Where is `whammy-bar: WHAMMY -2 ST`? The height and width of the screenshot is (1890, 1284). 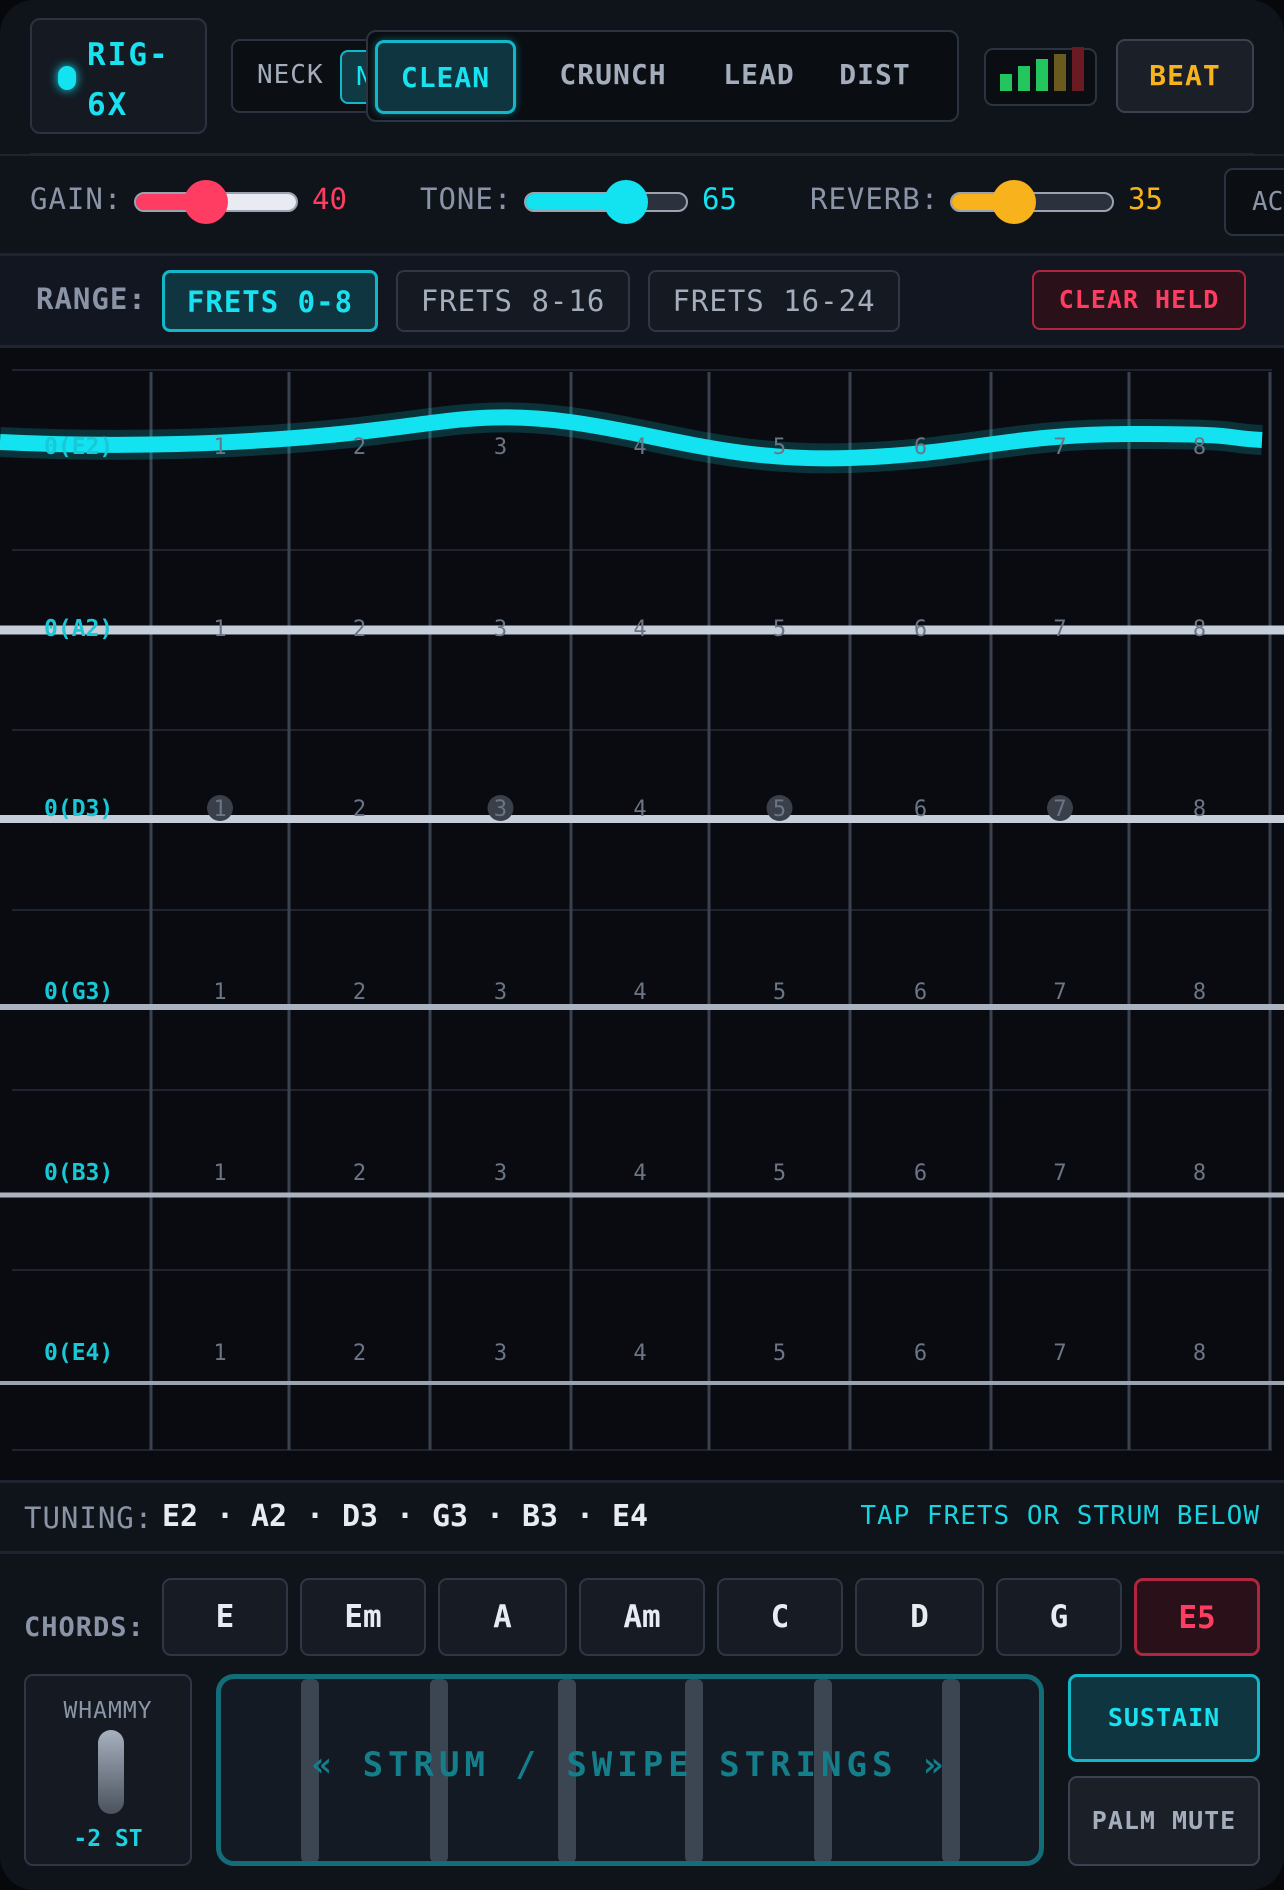 whammy-bar: WHAMMY -2 ST is located at coordinates (108, 1770).